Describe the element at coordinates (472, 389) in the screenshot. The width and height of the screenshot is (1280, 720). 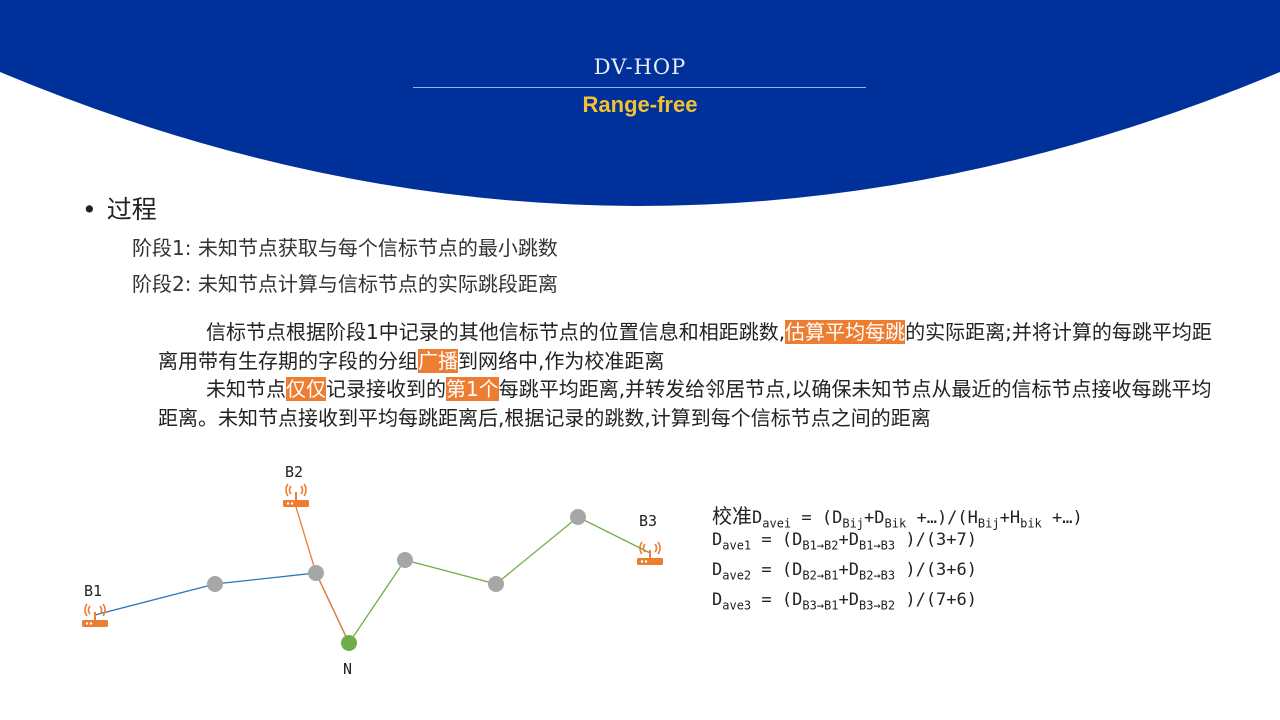
I see `para2-highlight-2: 第1个` at that location.